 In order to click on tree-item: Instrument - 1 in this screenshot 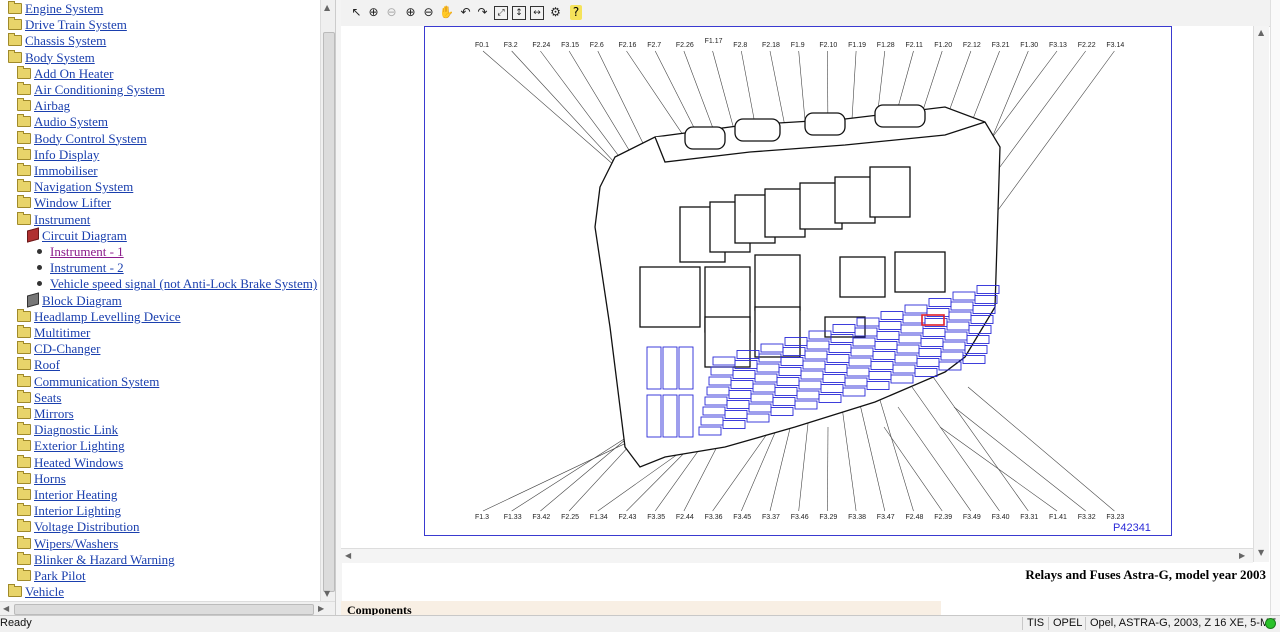, I will do `click(80, 252)`.